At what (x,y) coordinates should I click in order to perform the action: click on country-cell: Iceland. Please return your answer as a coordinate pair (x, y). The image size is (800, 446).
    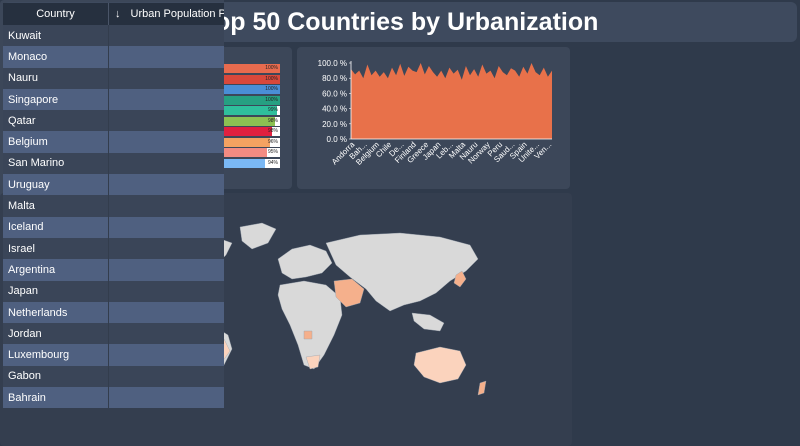
    Looking at the image, I should click on (56, 227).